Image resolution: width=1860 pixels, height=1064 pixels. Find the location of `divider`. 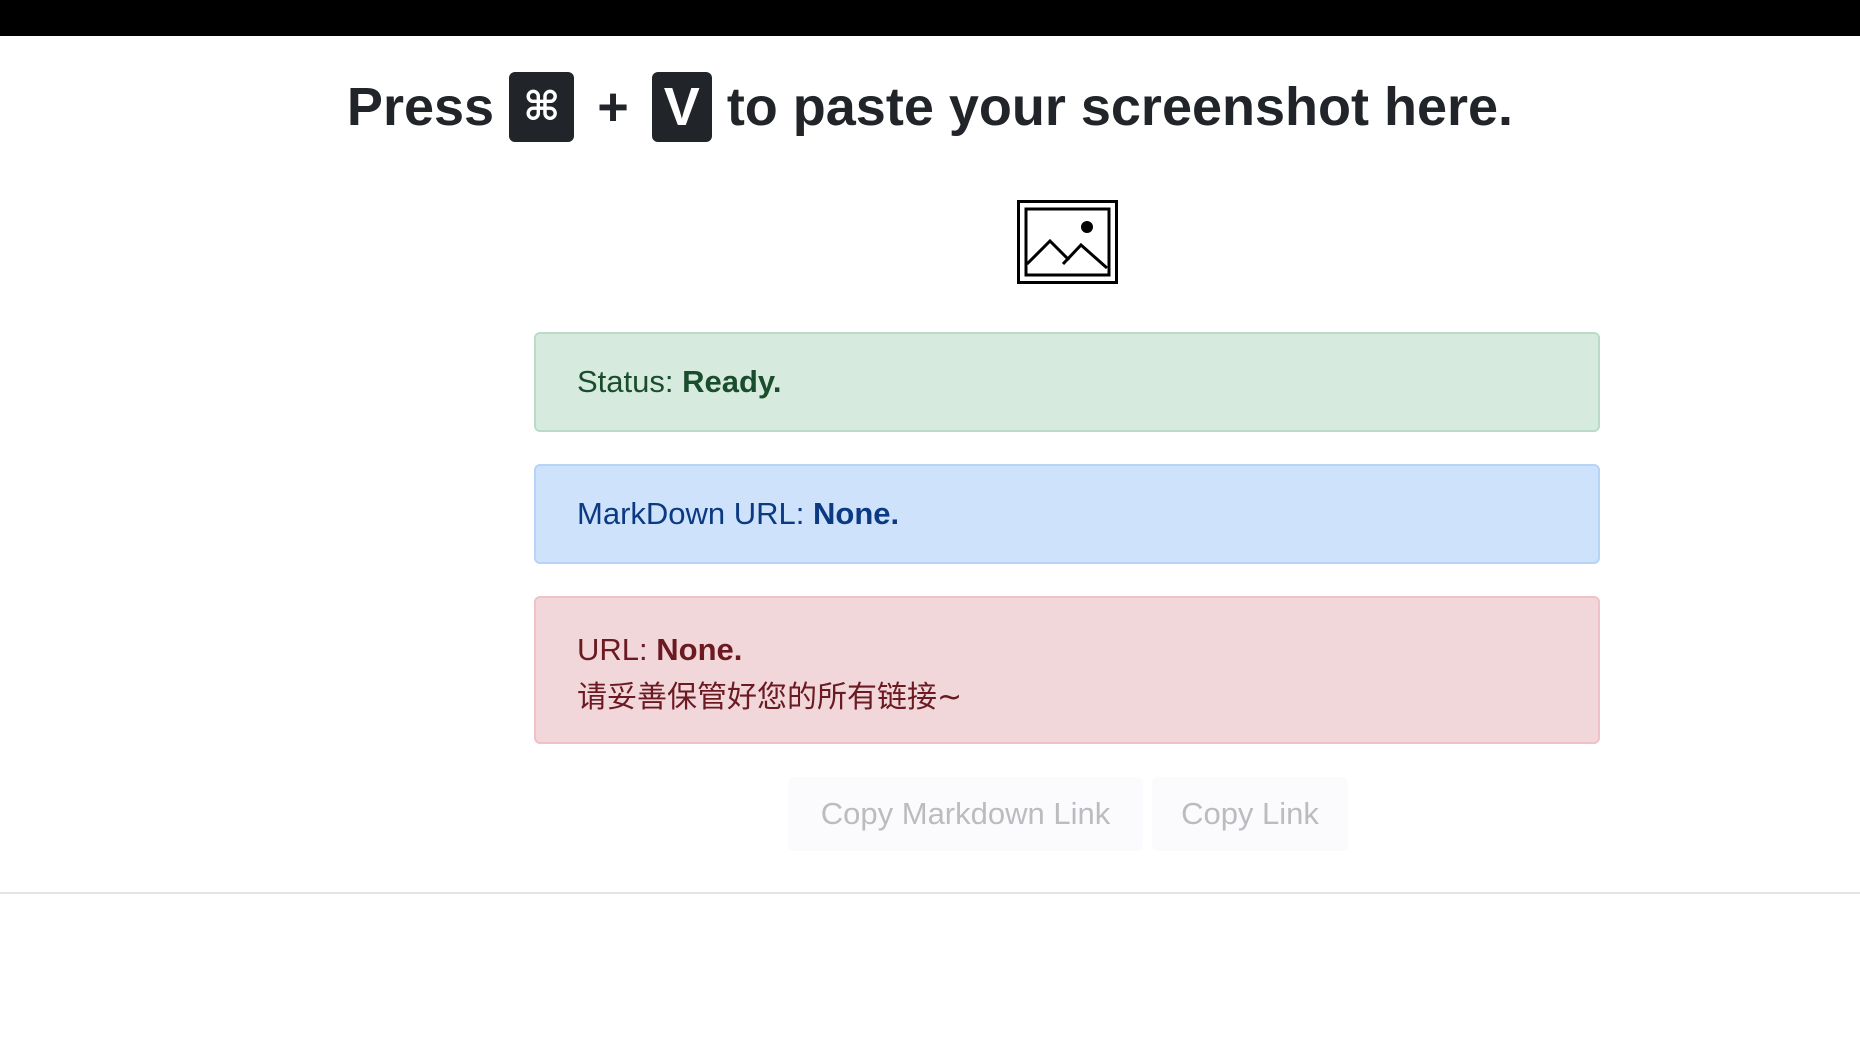

divider is located at coordinates (930, 893).